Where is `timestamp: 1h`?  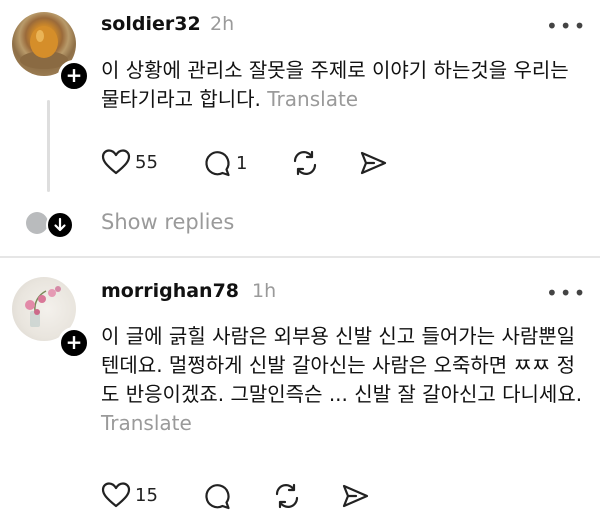
timestamp: 1h is located at coordinates (264, 291).